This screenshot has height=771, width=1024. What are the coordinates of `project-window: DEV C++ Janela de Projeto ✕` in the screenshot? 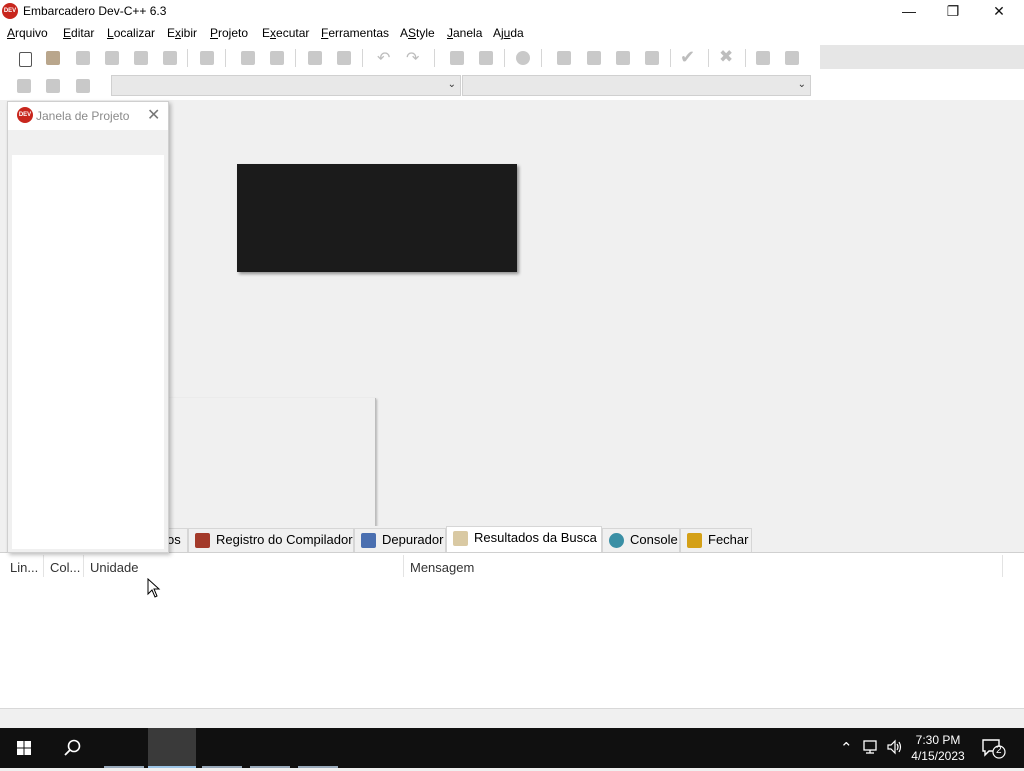 It's located at (88, 327).